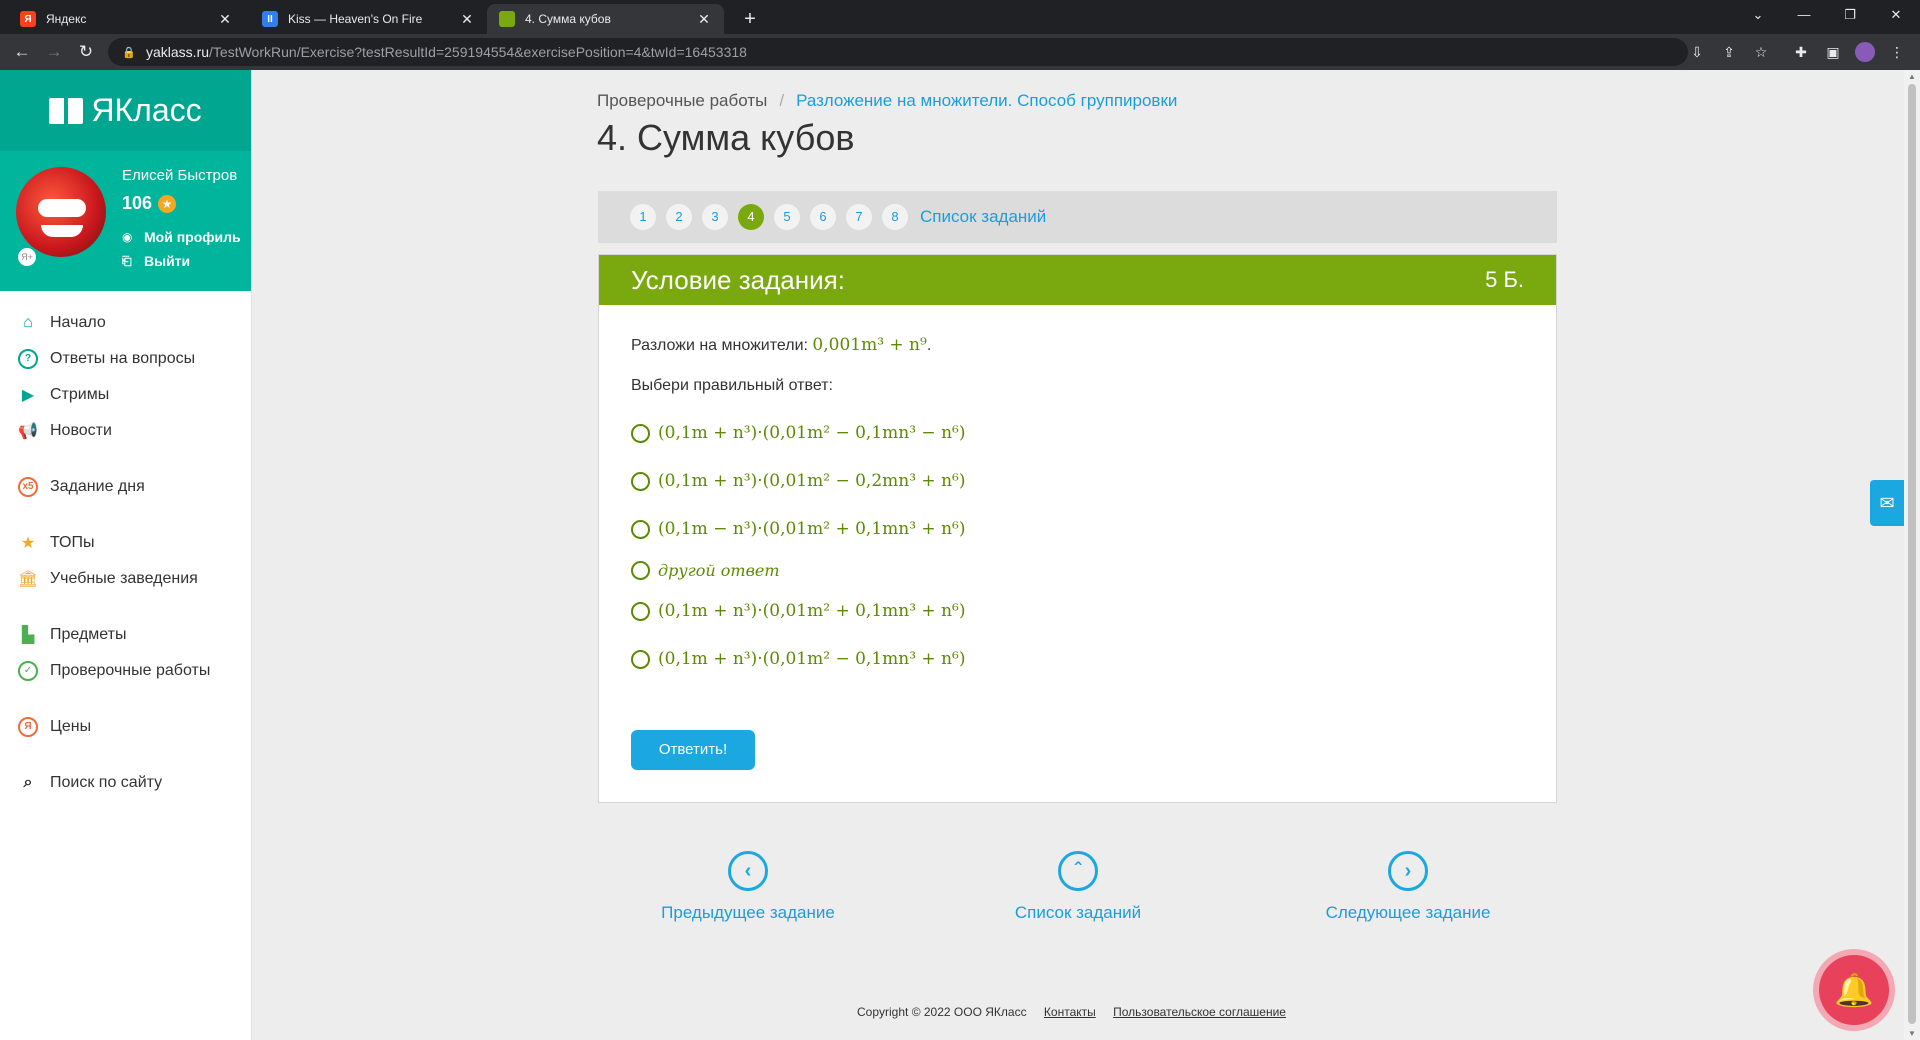 Image resolution: width=1920 pixels, height=1040 pixels. What do you see at coordinates (1729, 52) in the screenshot?
I see `share-icon: ⇪` at bounding box center [1729, 52].